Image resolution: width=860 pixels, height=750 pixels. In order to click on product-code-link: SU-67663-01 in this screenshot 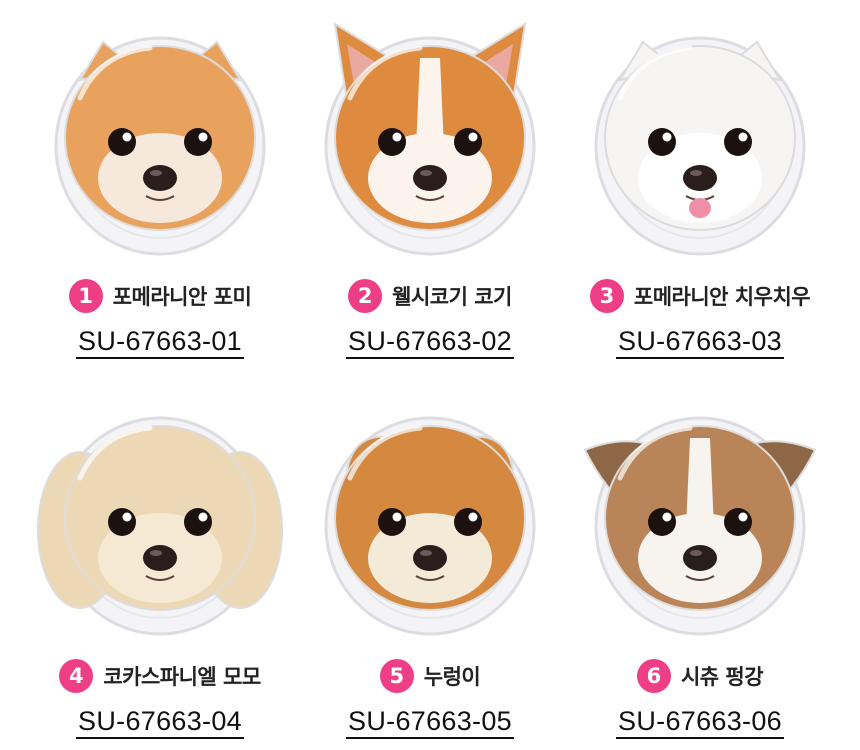, I will do `click(160, 342)`.